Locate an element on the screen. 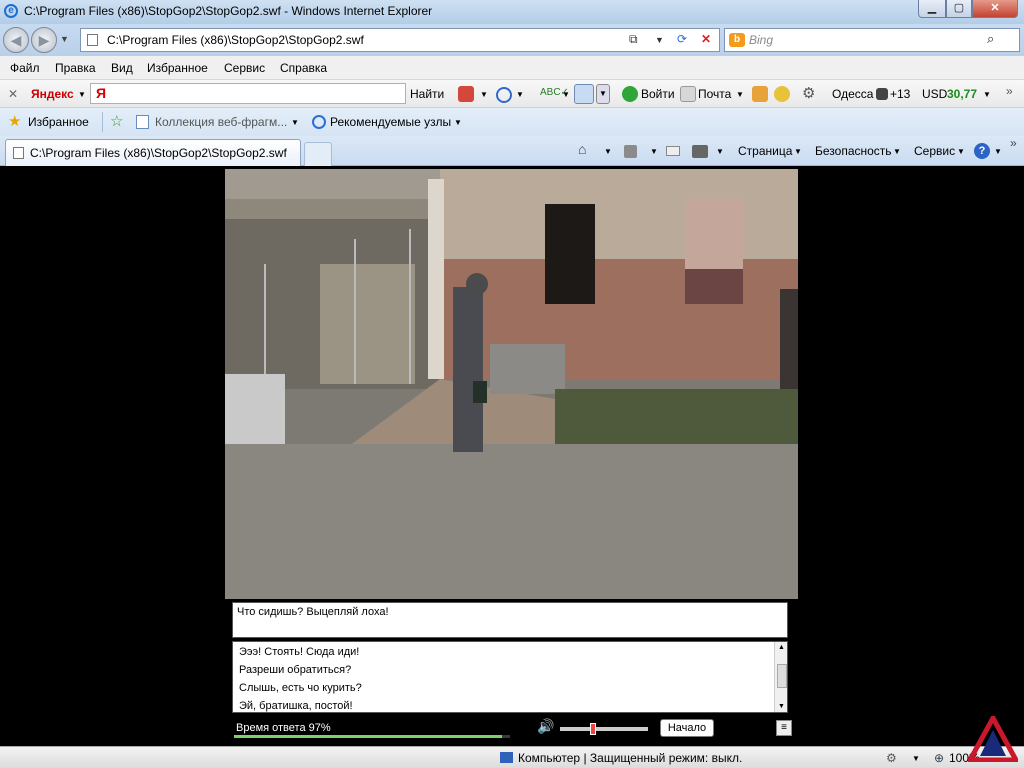 This screenshot has width=1024, height=768. menu-help: Справка is located at coordinates (303, 68).